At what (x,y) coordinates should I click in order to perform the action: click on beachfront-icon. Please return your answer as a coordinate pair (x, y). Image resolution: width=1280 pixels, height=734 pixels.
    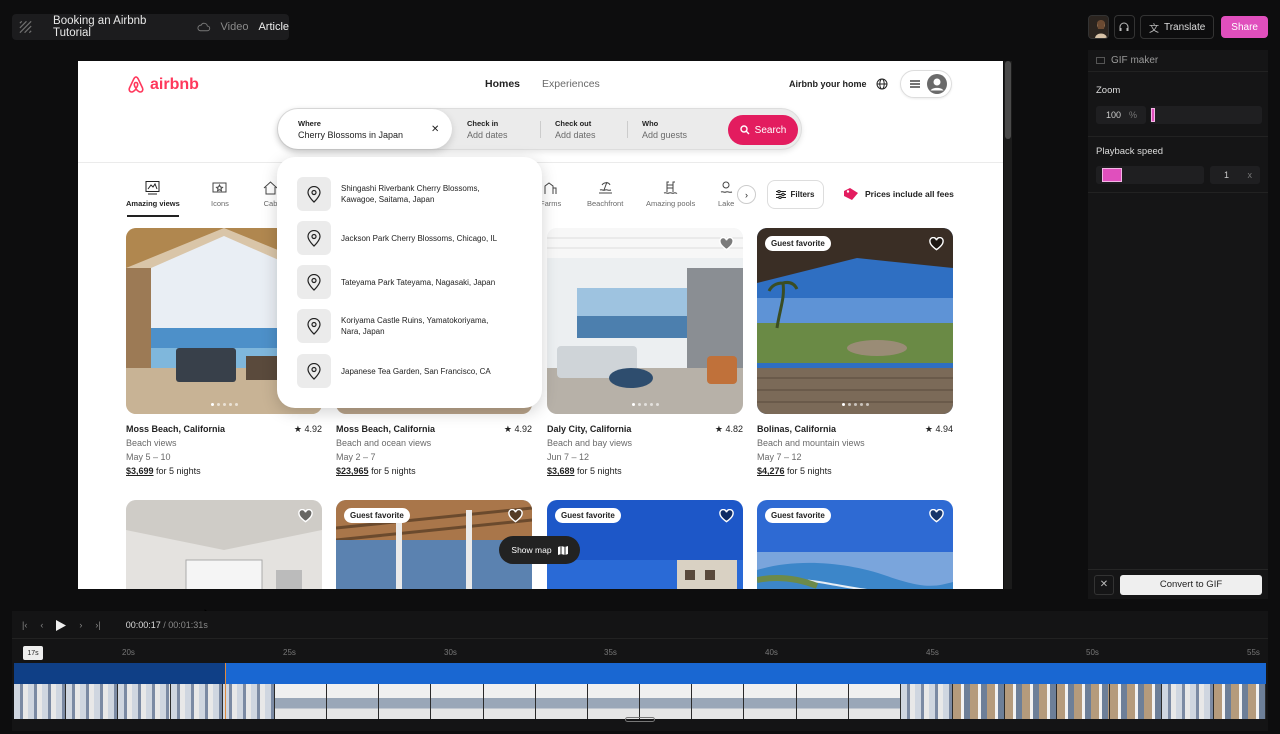
    Looking at the image, I should click on (605, 187).